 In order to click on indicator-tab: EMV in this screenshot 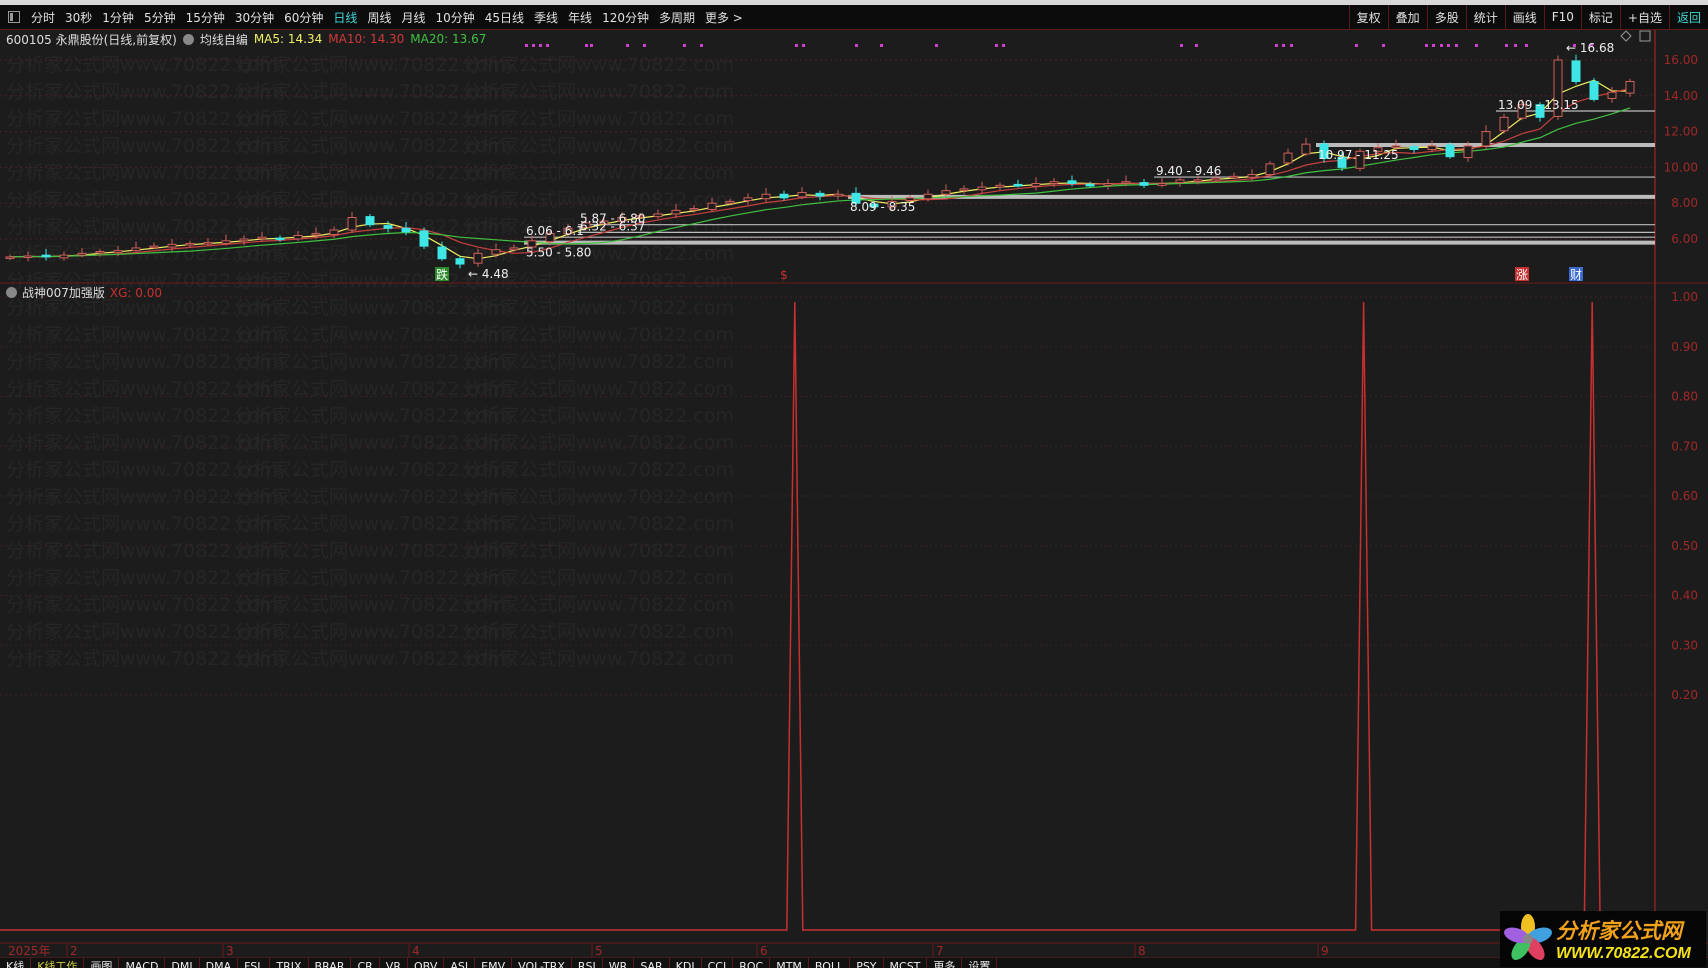, I will do `click(494, 963)`.